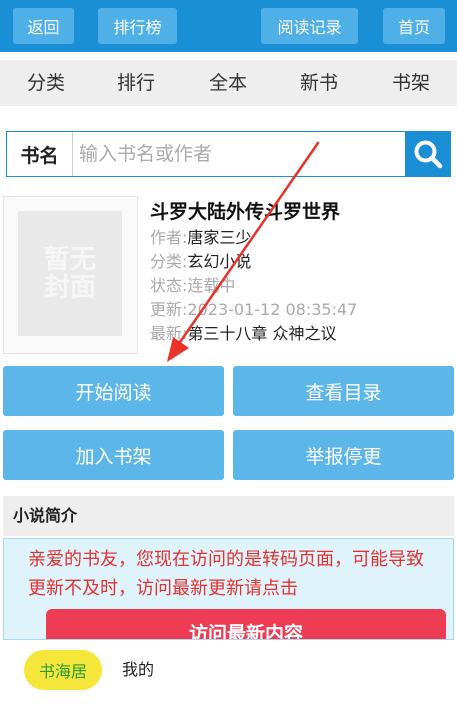 The height and width of the screenshot is (706, 457). I want to click on add-to-shelf-button: 加入书架, so click(113, 455).